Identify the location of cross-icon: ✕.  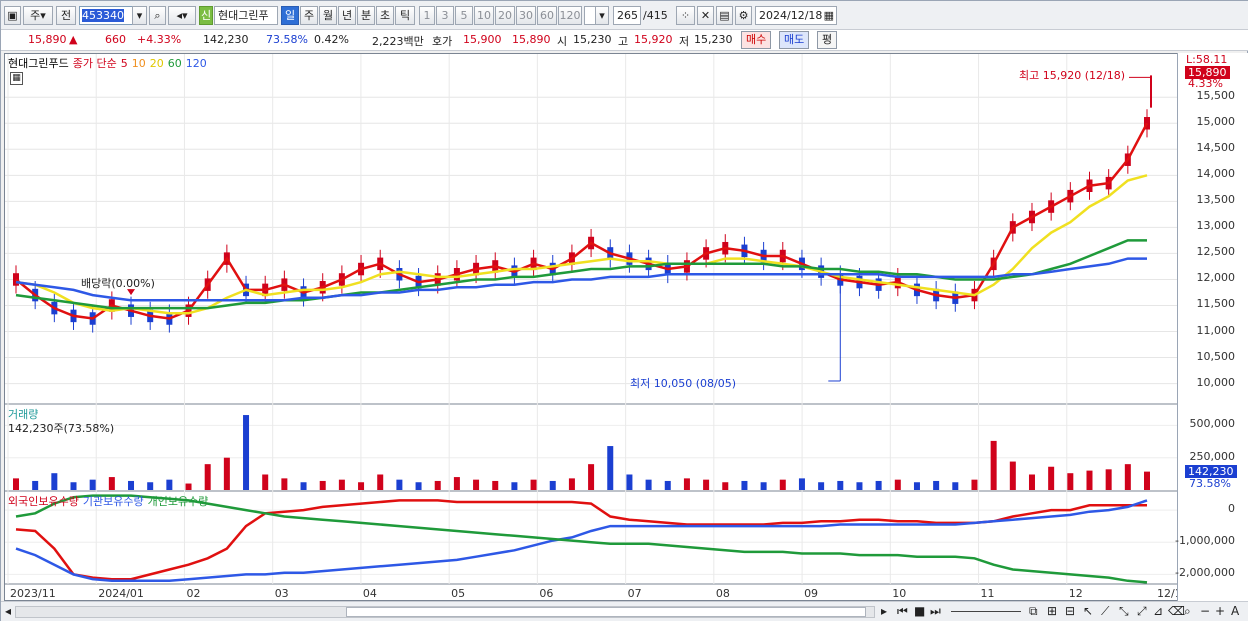
(705, 15).